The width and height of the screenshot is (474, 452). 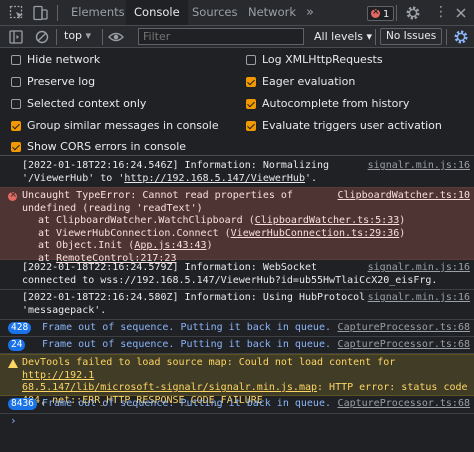 What do you see at coordinates (311, 178) in the screenshot?
I see `message-text: '.` at bounding box center [311, 178].